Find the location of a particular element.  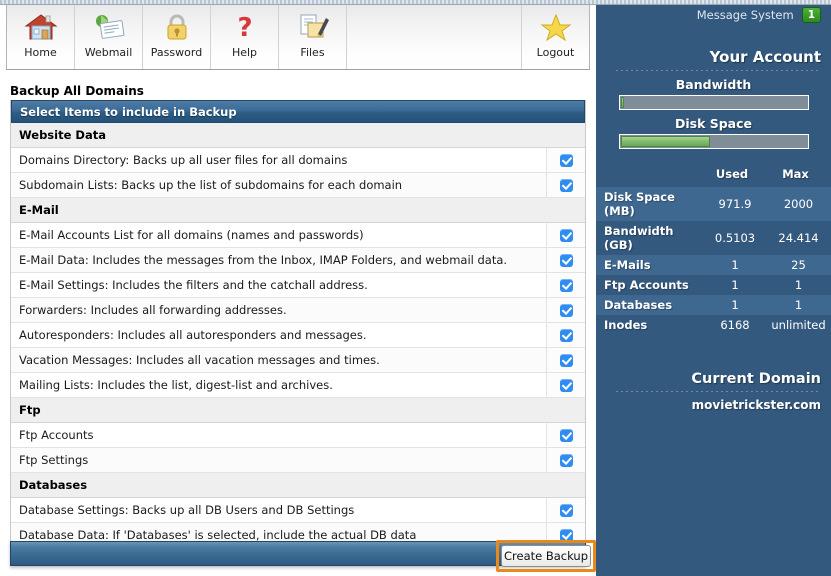

toolbar-item-help: ? Help is located at coordinates (245, 37).